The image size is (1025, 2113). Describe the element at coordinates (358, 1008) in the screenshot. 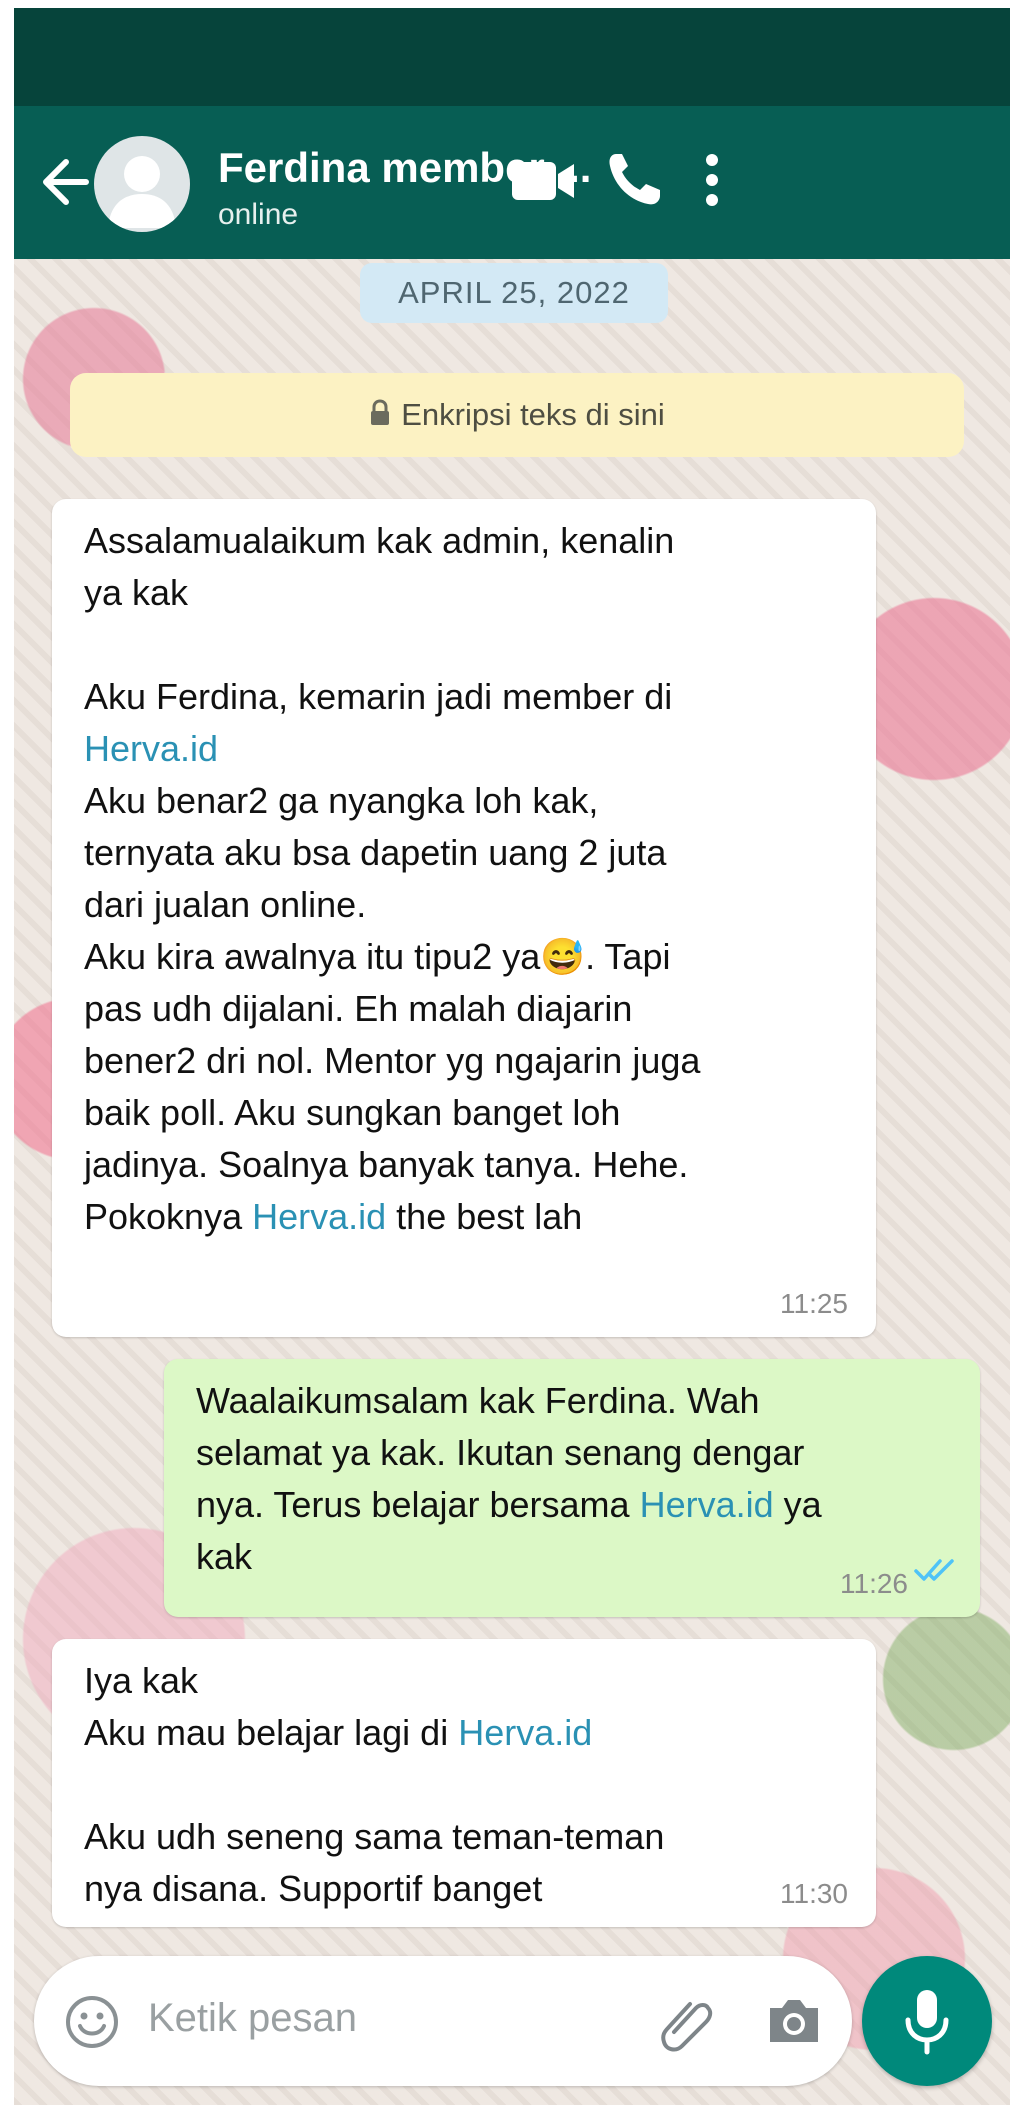

I see `message-line: pas udh dijalani. Eh malah diajarin` at that location.